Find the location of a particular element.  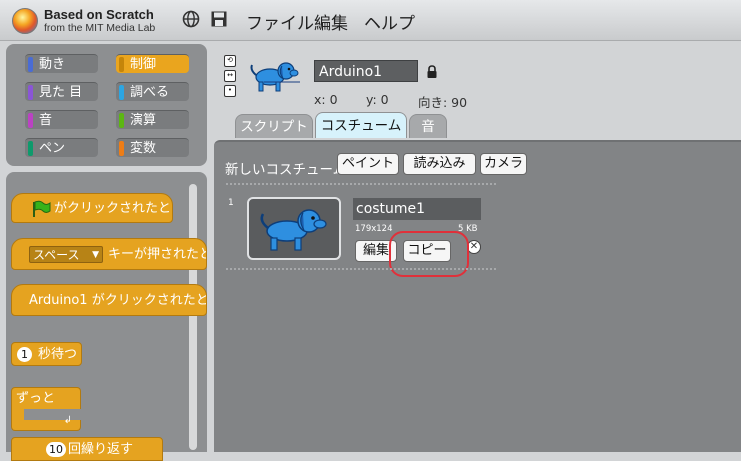

block-when-sprite-clicked: Arduino1 がクリックされたとき is located at coordinates (109, 300).